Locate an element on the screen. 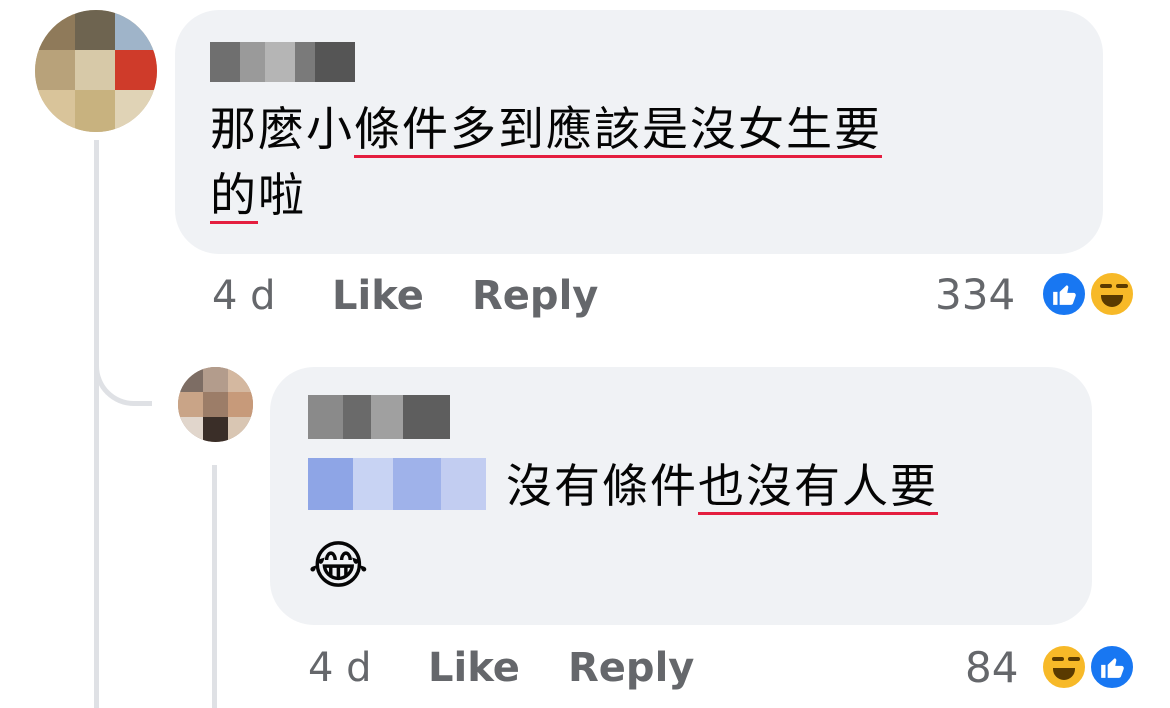  thread-line-main is located at coordinates (96, 424).